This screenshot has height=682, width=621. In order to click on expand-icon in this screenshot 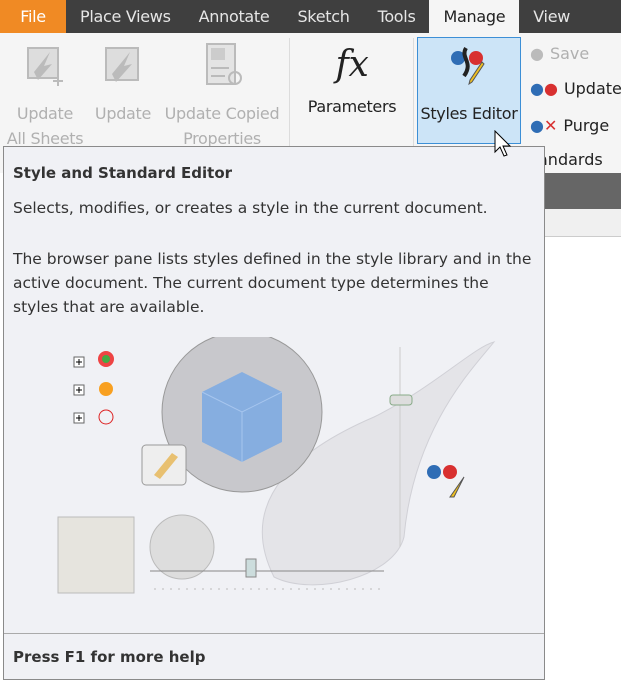, I will do `click(93, 359)`.